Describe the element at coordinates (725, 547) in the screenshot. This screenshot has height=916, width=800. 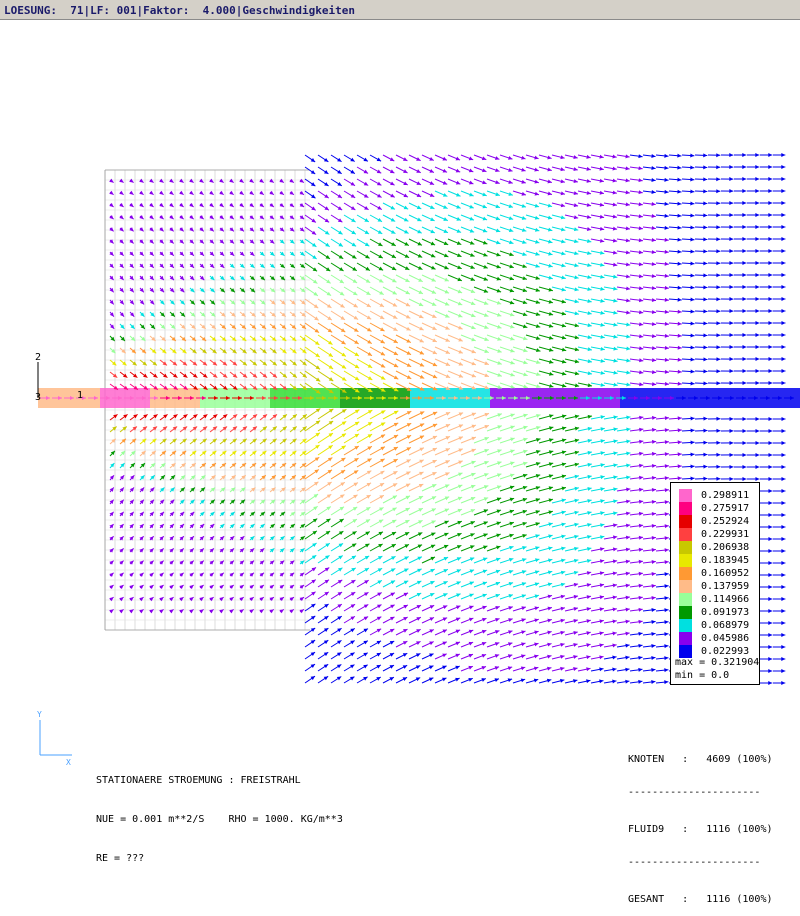
I see `legend-value: 0.206938` at that location.